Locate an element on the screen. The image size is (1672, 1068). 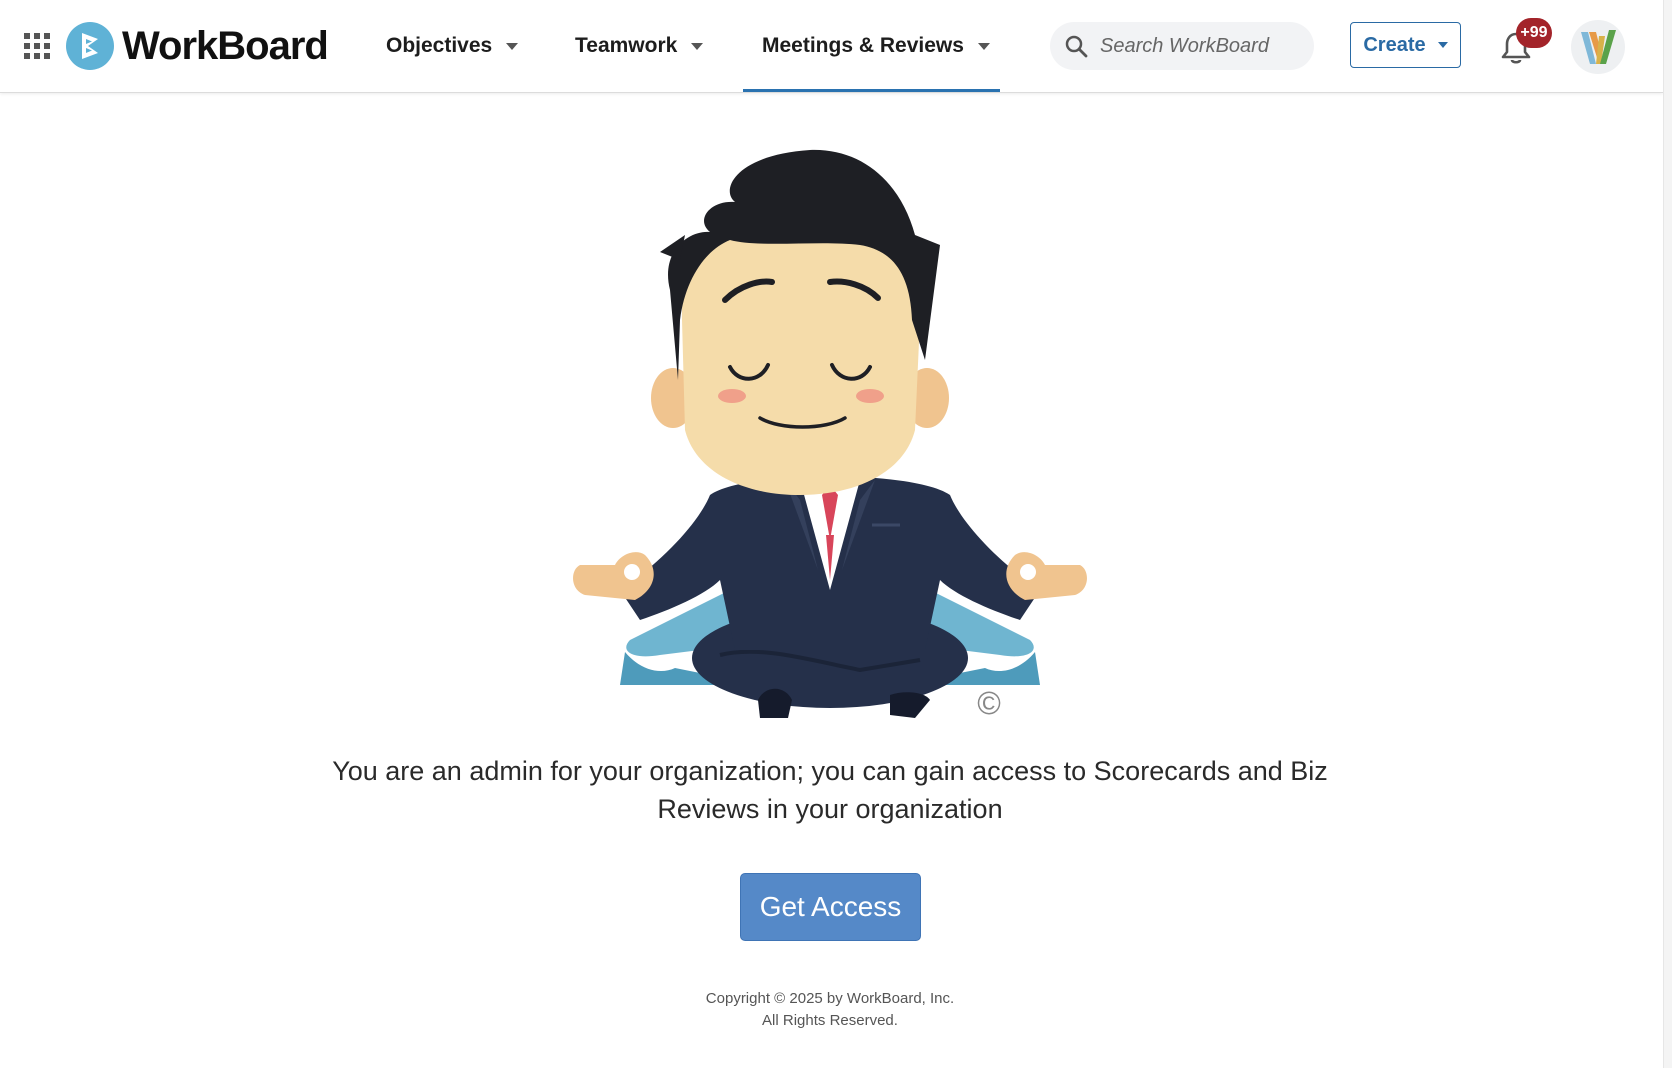
user-avatar is located at coordinates (1598, 47).